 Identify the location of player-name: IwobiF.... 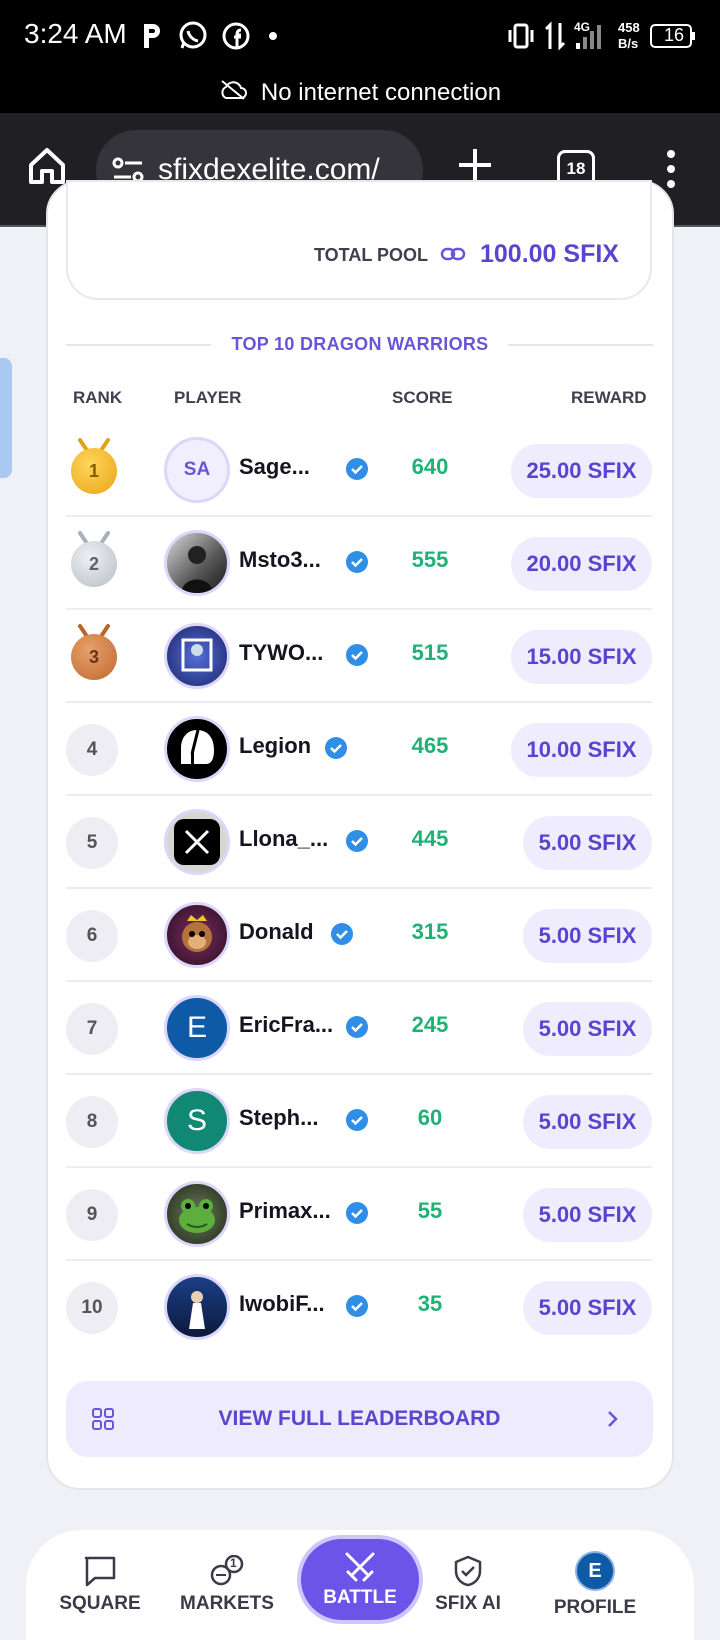
(282, 1304).